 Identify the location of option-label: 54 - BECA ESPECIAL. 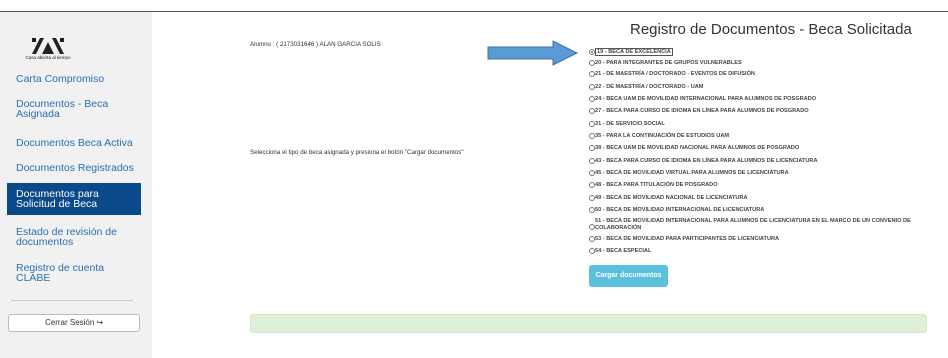
(623, 251).